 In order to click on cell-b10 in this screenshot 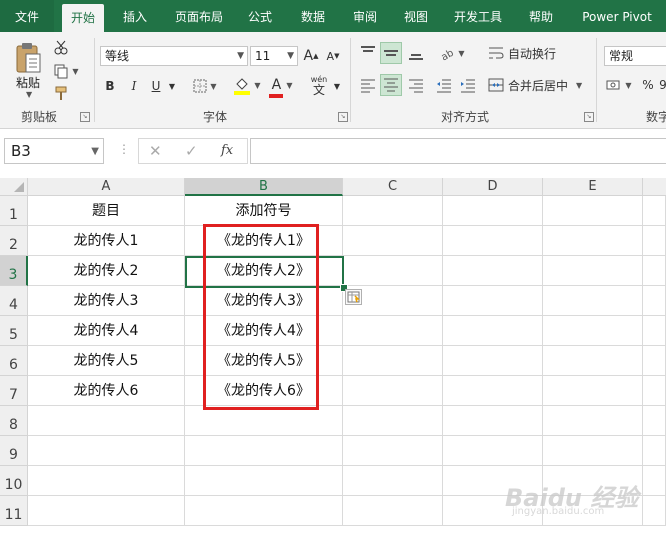, I will do `click(264, 481)`.